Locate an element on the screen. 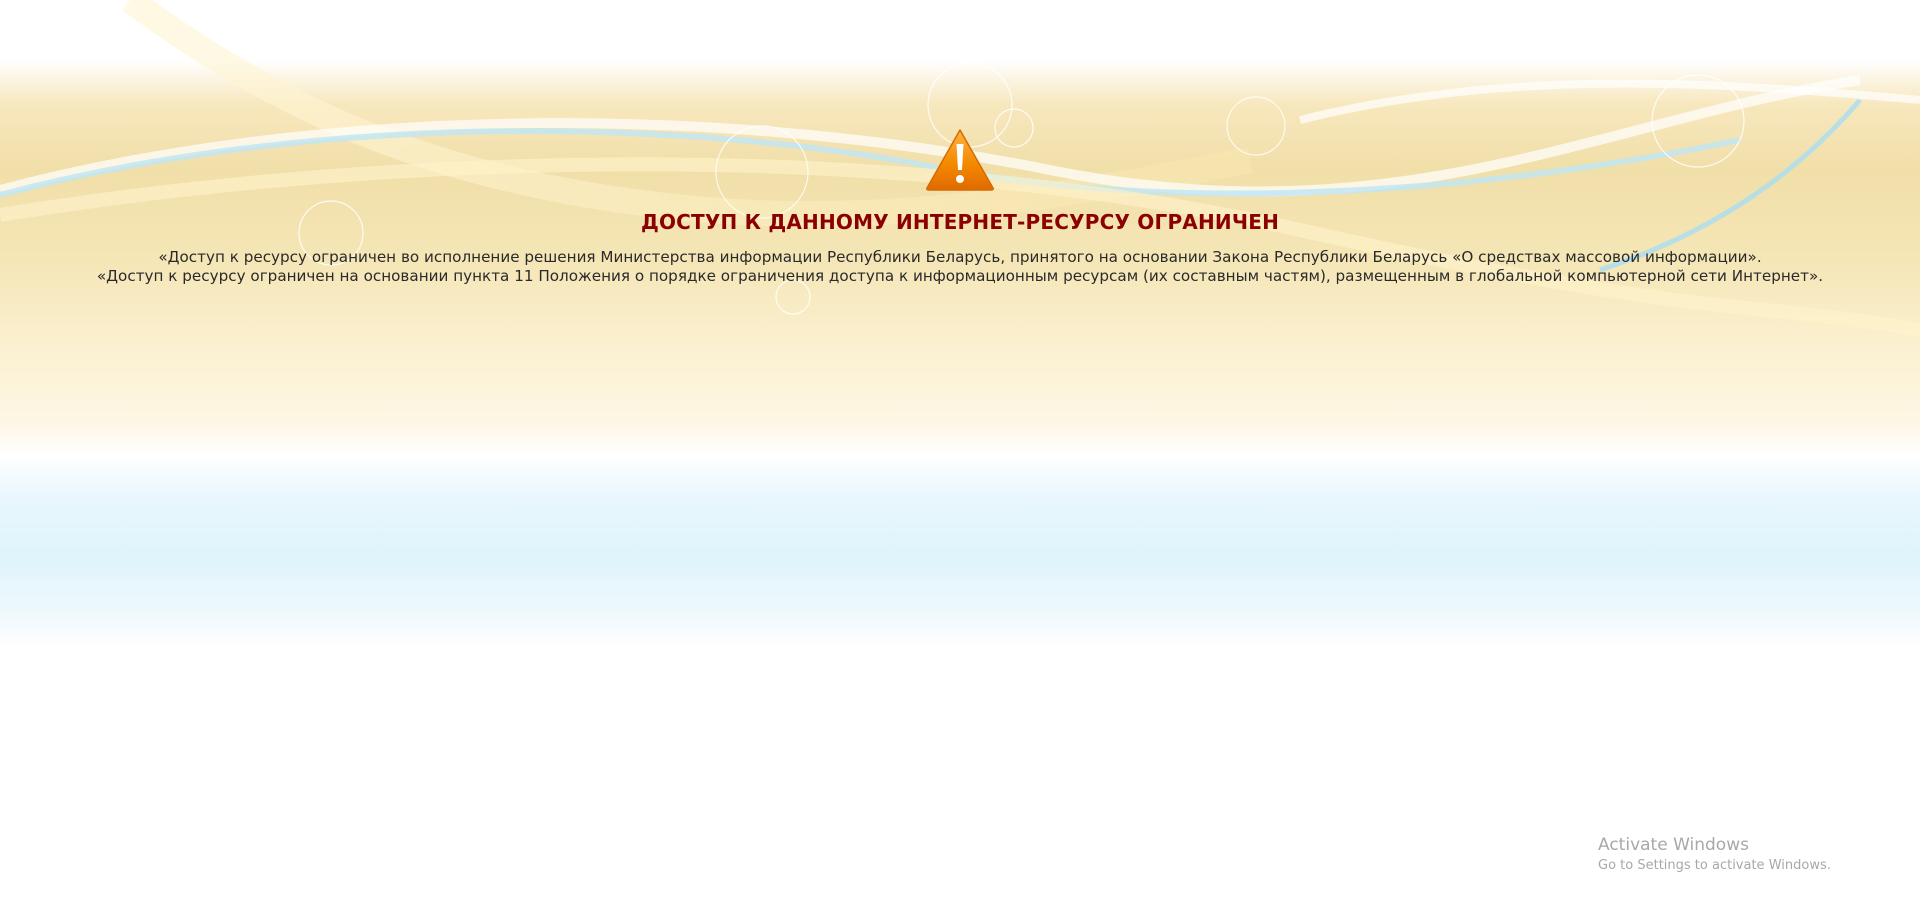 This screenshot has height=919, width=1920. warning-triangle-icon is located at coordinates (960, 160).